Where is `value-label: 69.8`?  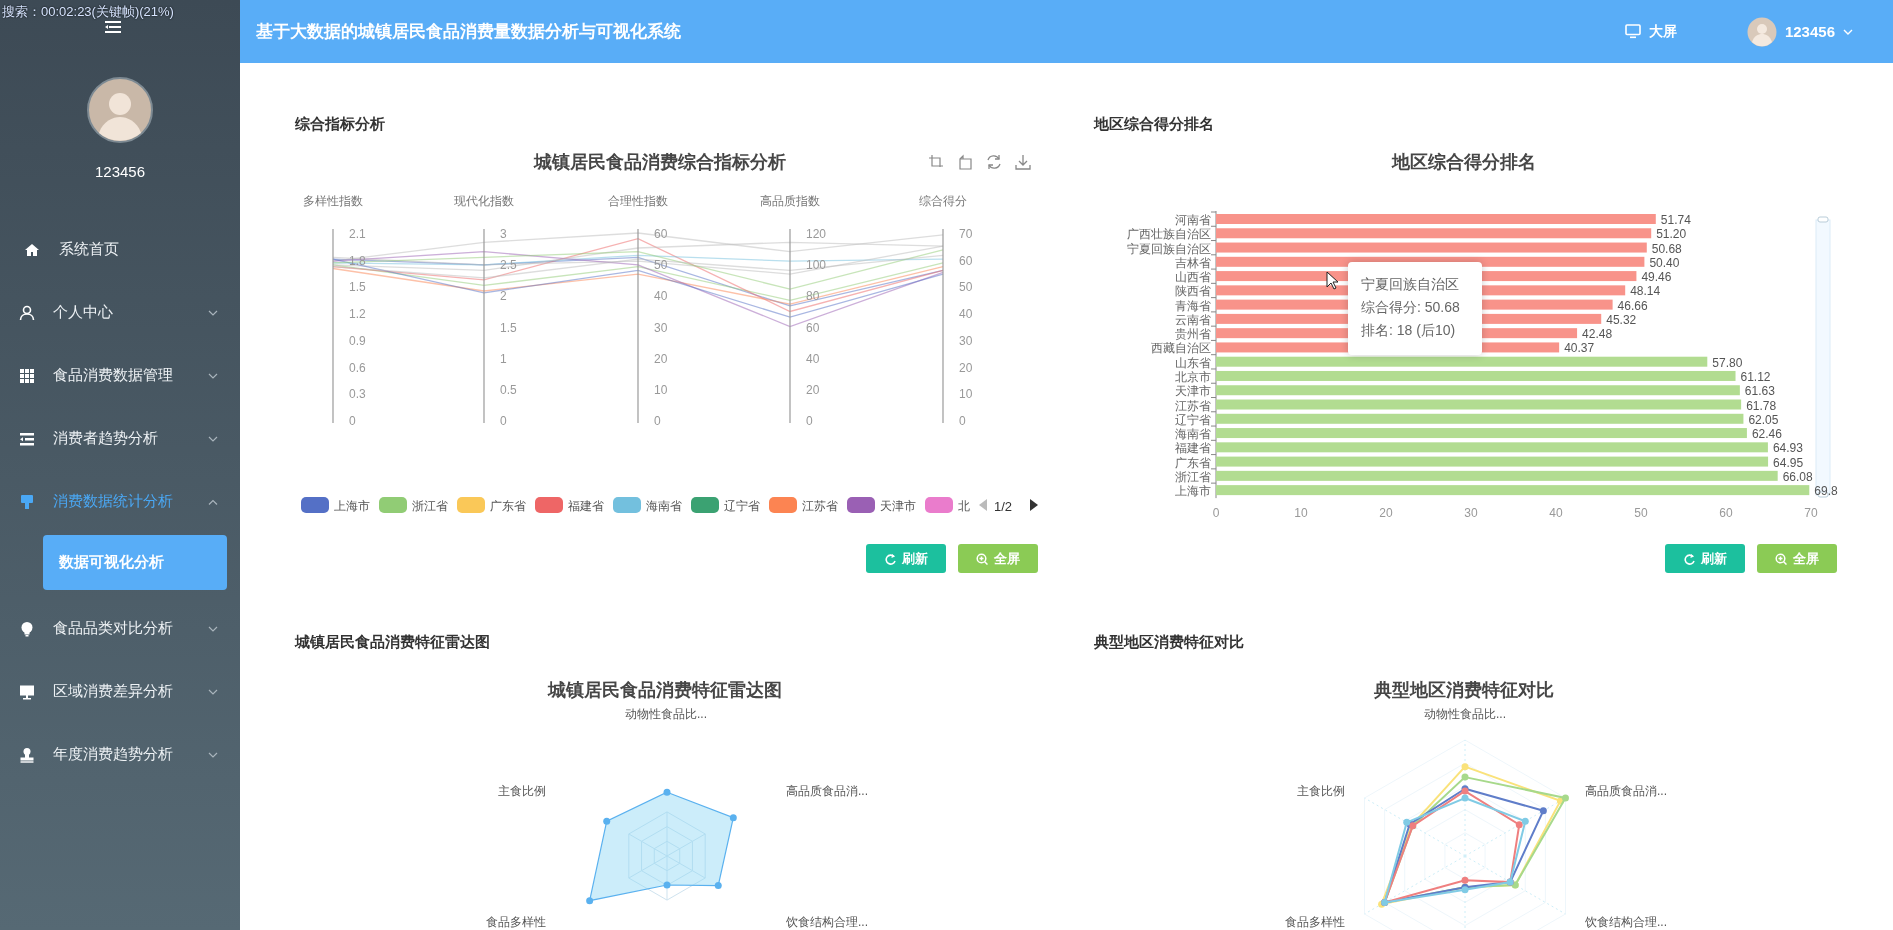
value-label: 69.8 is located at coordinates (1826, 491).